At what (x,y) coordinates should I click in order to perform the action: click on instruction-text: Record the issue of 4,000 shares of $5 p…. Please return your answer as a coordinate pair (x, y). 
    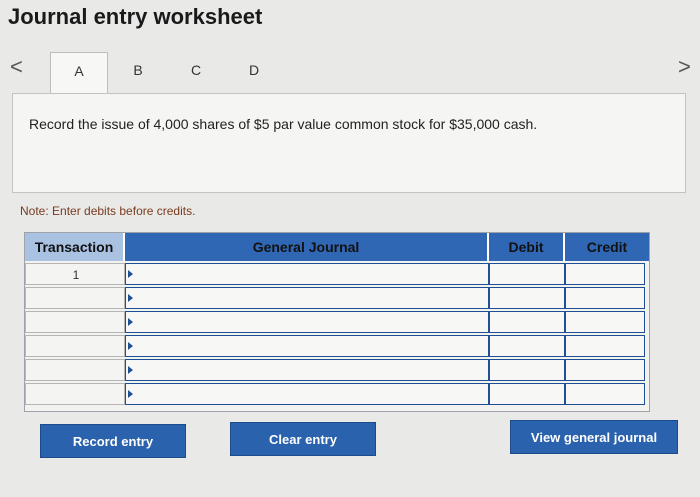
    Looking at the image, I should click on (283, 124).